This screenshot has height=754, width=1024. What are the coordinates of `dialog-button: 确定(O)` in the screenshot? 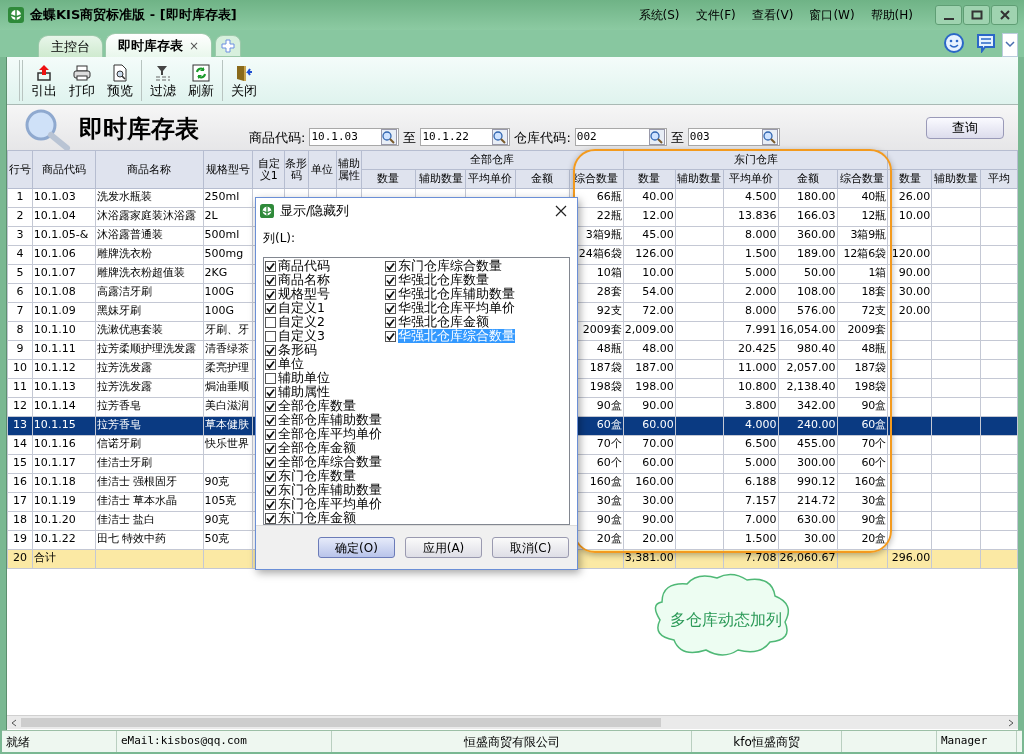 It's located at (356, 548).